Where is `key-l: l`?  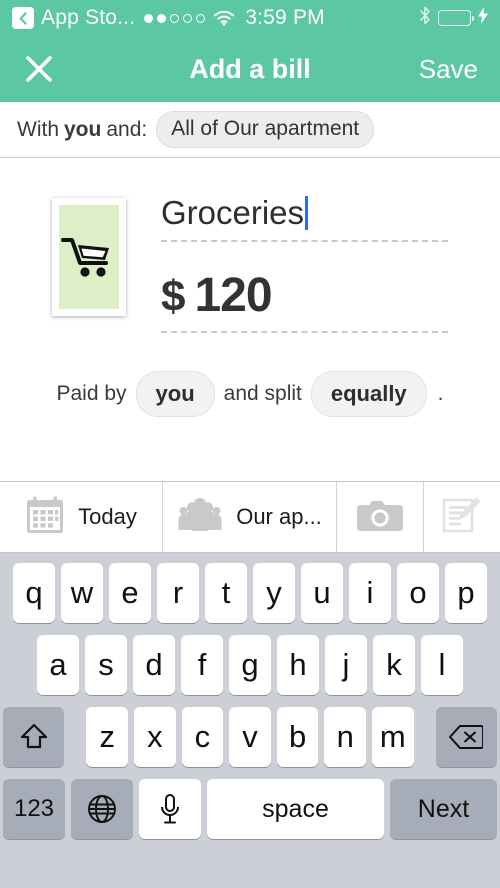 key-l: l is located at coordinates (442, 665).